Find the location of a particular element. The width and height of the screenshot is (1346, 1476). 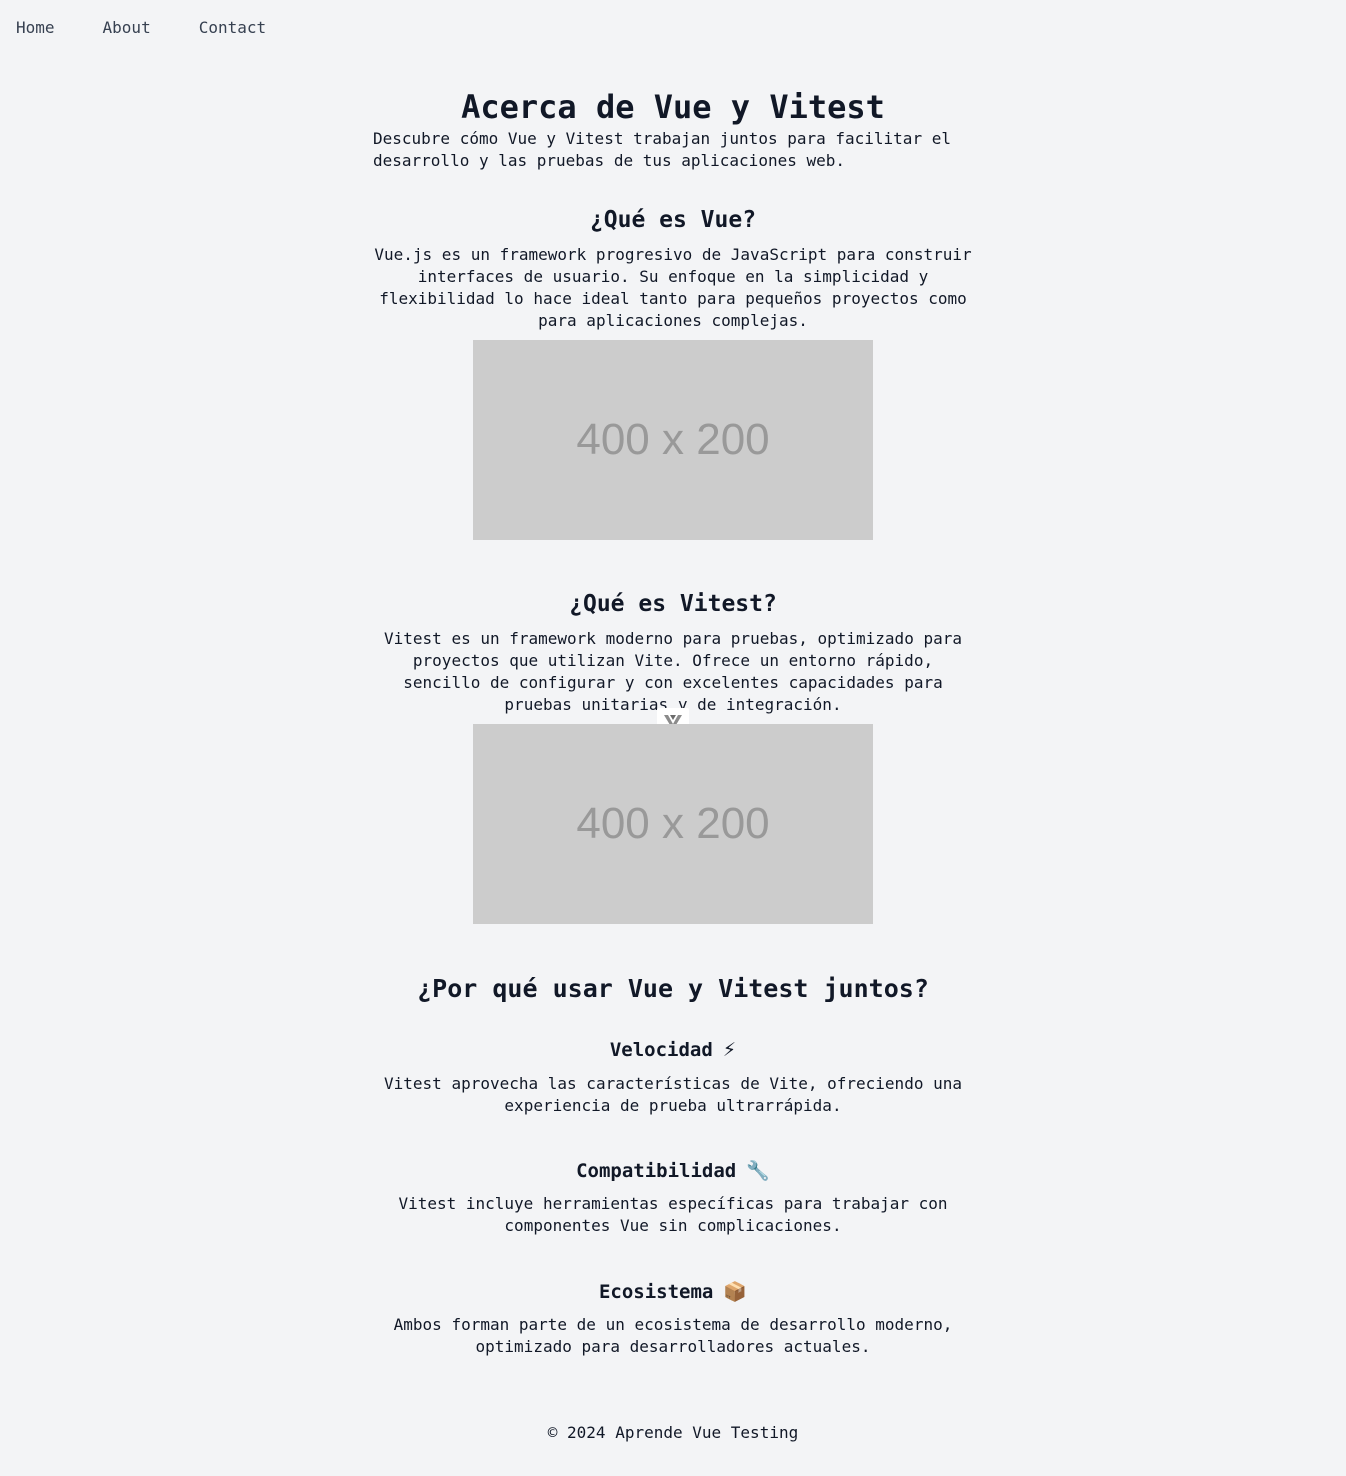

page-title: Acerca de Vue y Vitest is located at coordinates (673, 107).